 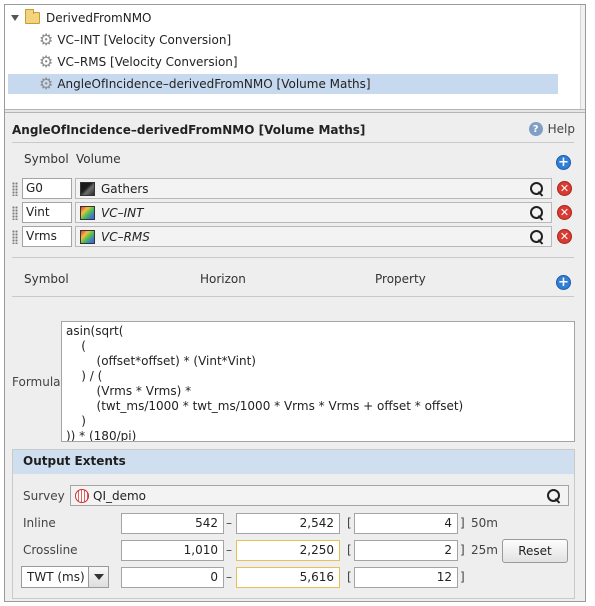 I want to click on horizons-col-property: Property, so click(x=400, y=279).